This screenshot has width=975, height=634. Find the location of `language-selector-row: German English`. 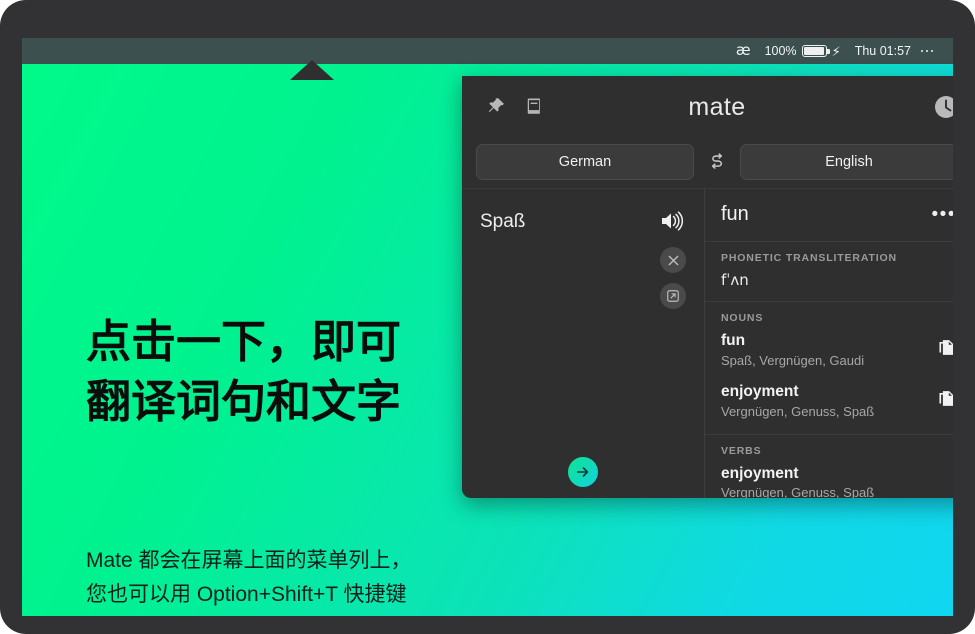

language-selector-row: German English is located at coordinates (707, 162).